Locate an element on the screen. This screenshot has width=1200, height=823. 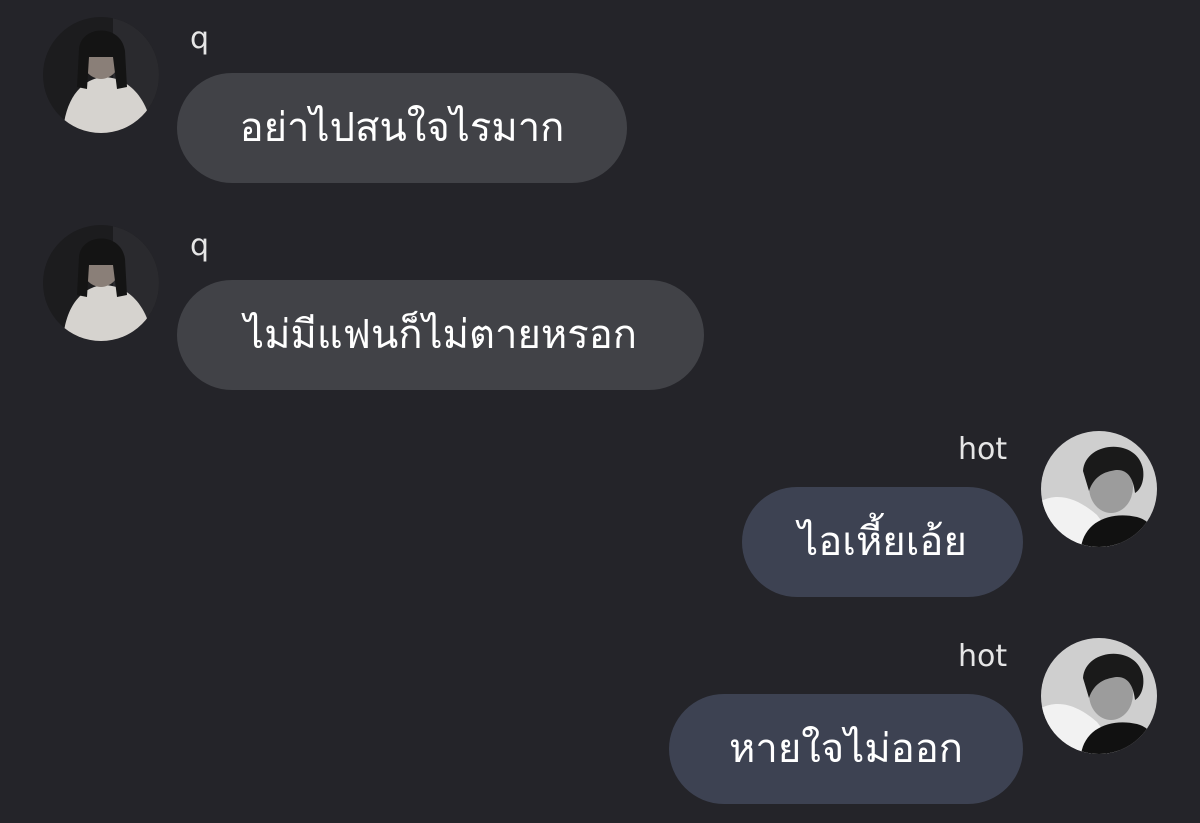
user-photo-hot-icon is located at coordinates (1099, 696).